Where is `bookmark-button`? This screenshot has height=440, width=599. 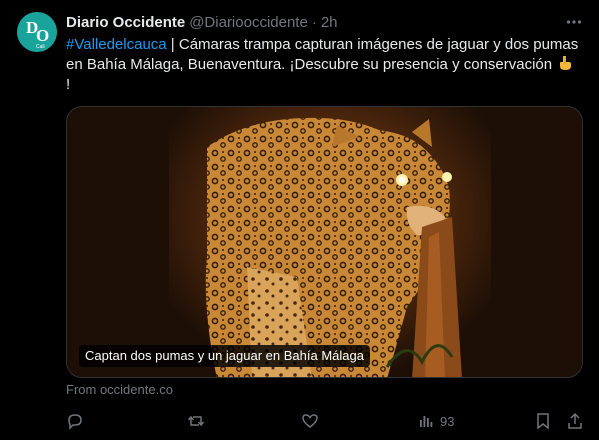
bookmark-button is located at coordinates (543, 421).